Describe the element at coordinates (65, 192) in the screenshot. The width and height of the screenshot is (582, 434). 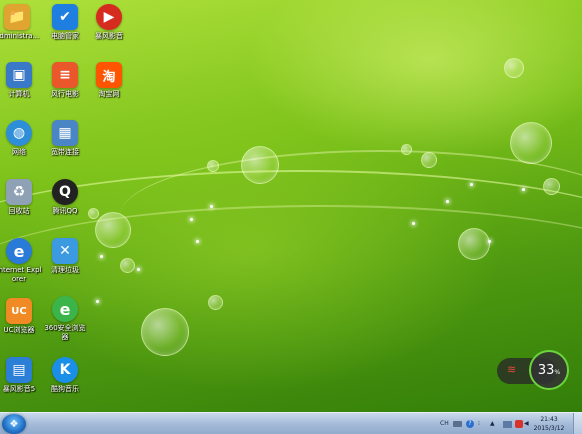
I see `qq-penguin-icon: Q` at that location.